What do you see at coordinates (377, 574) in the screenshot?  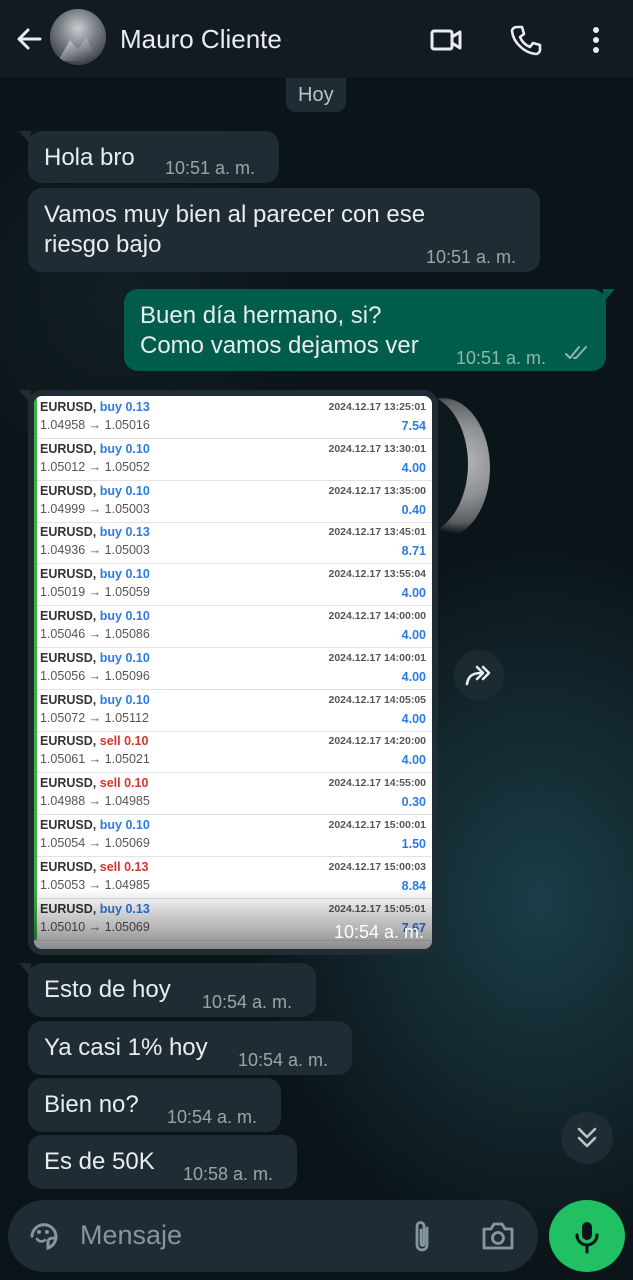 I see `trade-date: 2024.12.17 13:55:04` at bounding box center [377, 574].